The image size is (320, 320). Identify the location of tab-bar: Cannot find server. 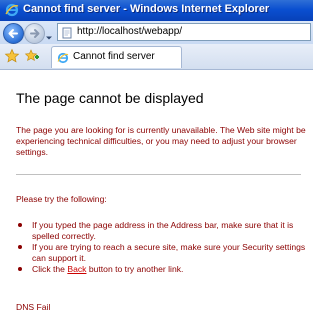
(156, 57).